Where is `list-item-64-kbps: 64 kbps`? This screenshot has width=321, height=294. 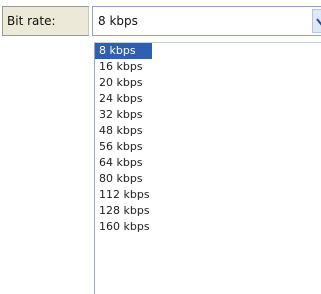
list-item-64-kbps: 64 kbps is located at coordinates (208, 163).